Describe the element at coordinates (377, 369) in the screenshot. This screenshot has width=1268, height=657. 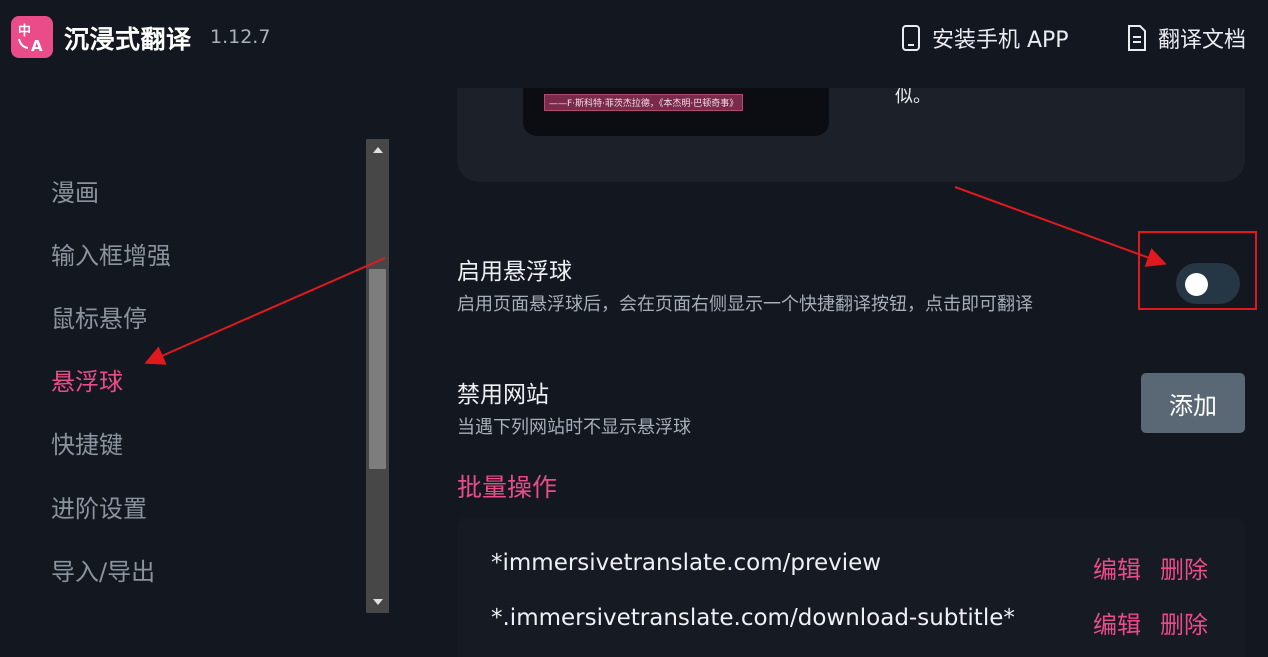
I see `scroll-thumb` at that location.